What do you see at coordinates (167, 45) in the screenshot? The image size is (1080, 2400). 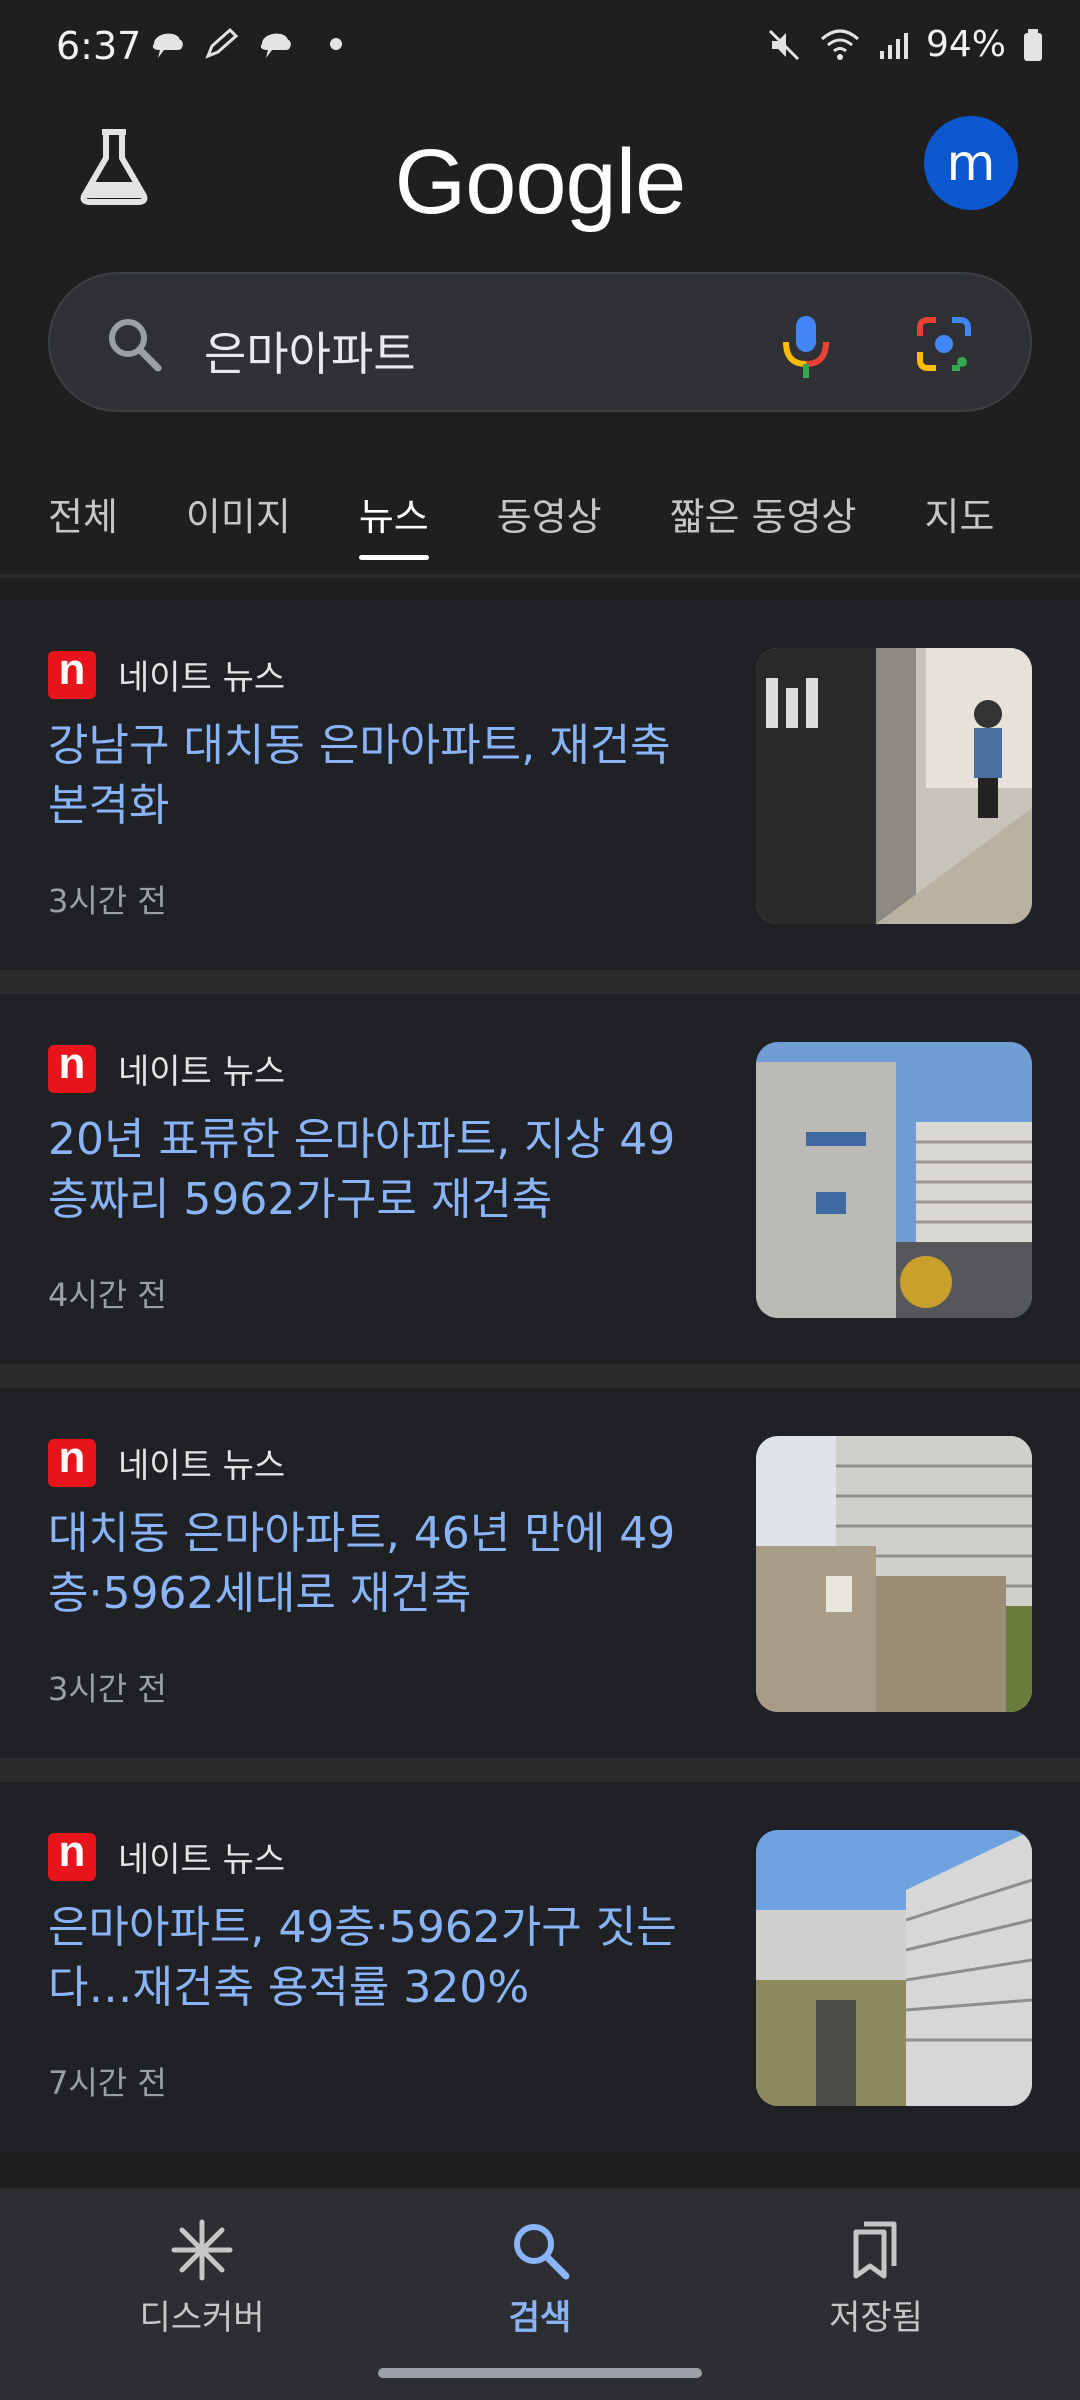 I see `notification-app-icon` at bounding box center [167, 45].